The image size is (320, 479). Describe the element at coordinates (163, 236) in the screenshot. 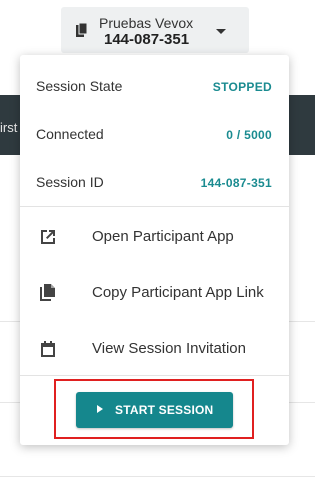

I see `open-participant-app-label: Open Participant App` at that location.